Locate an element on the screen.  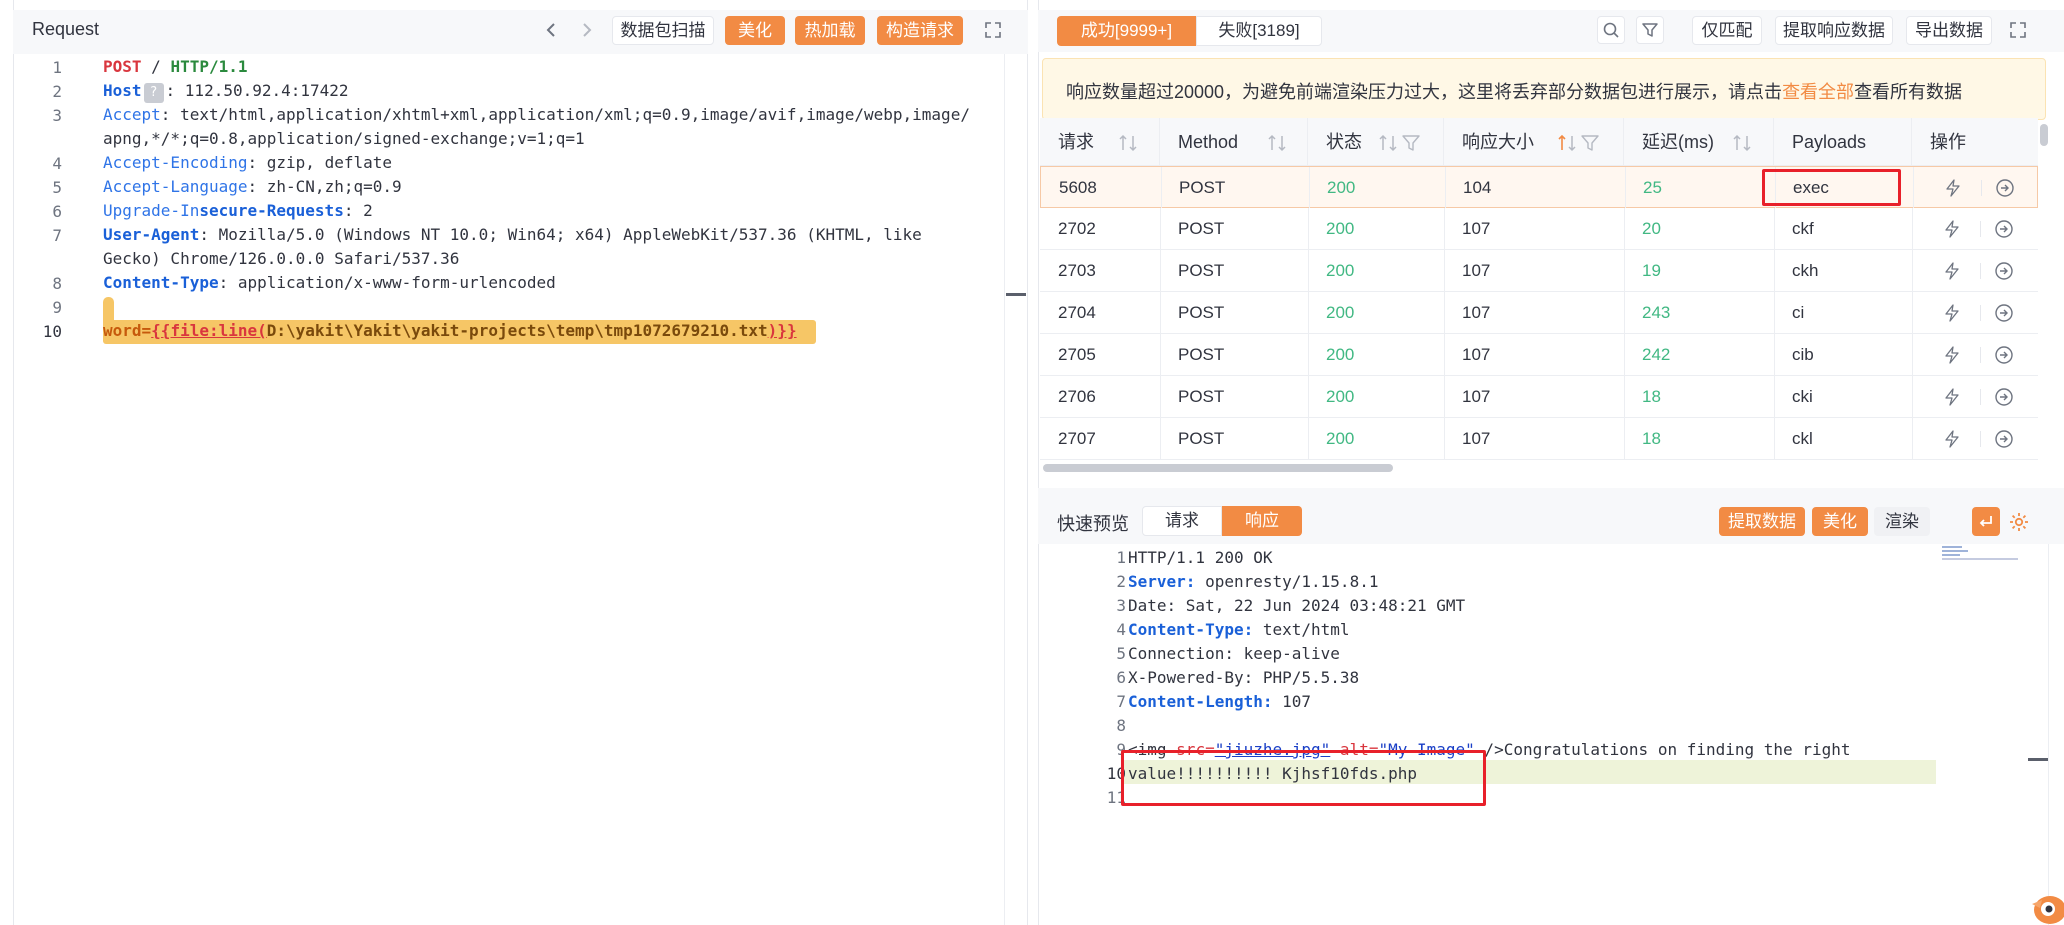
table-row: 2705 POST 200 107 242 cib is located at coordinates (1539, 355).